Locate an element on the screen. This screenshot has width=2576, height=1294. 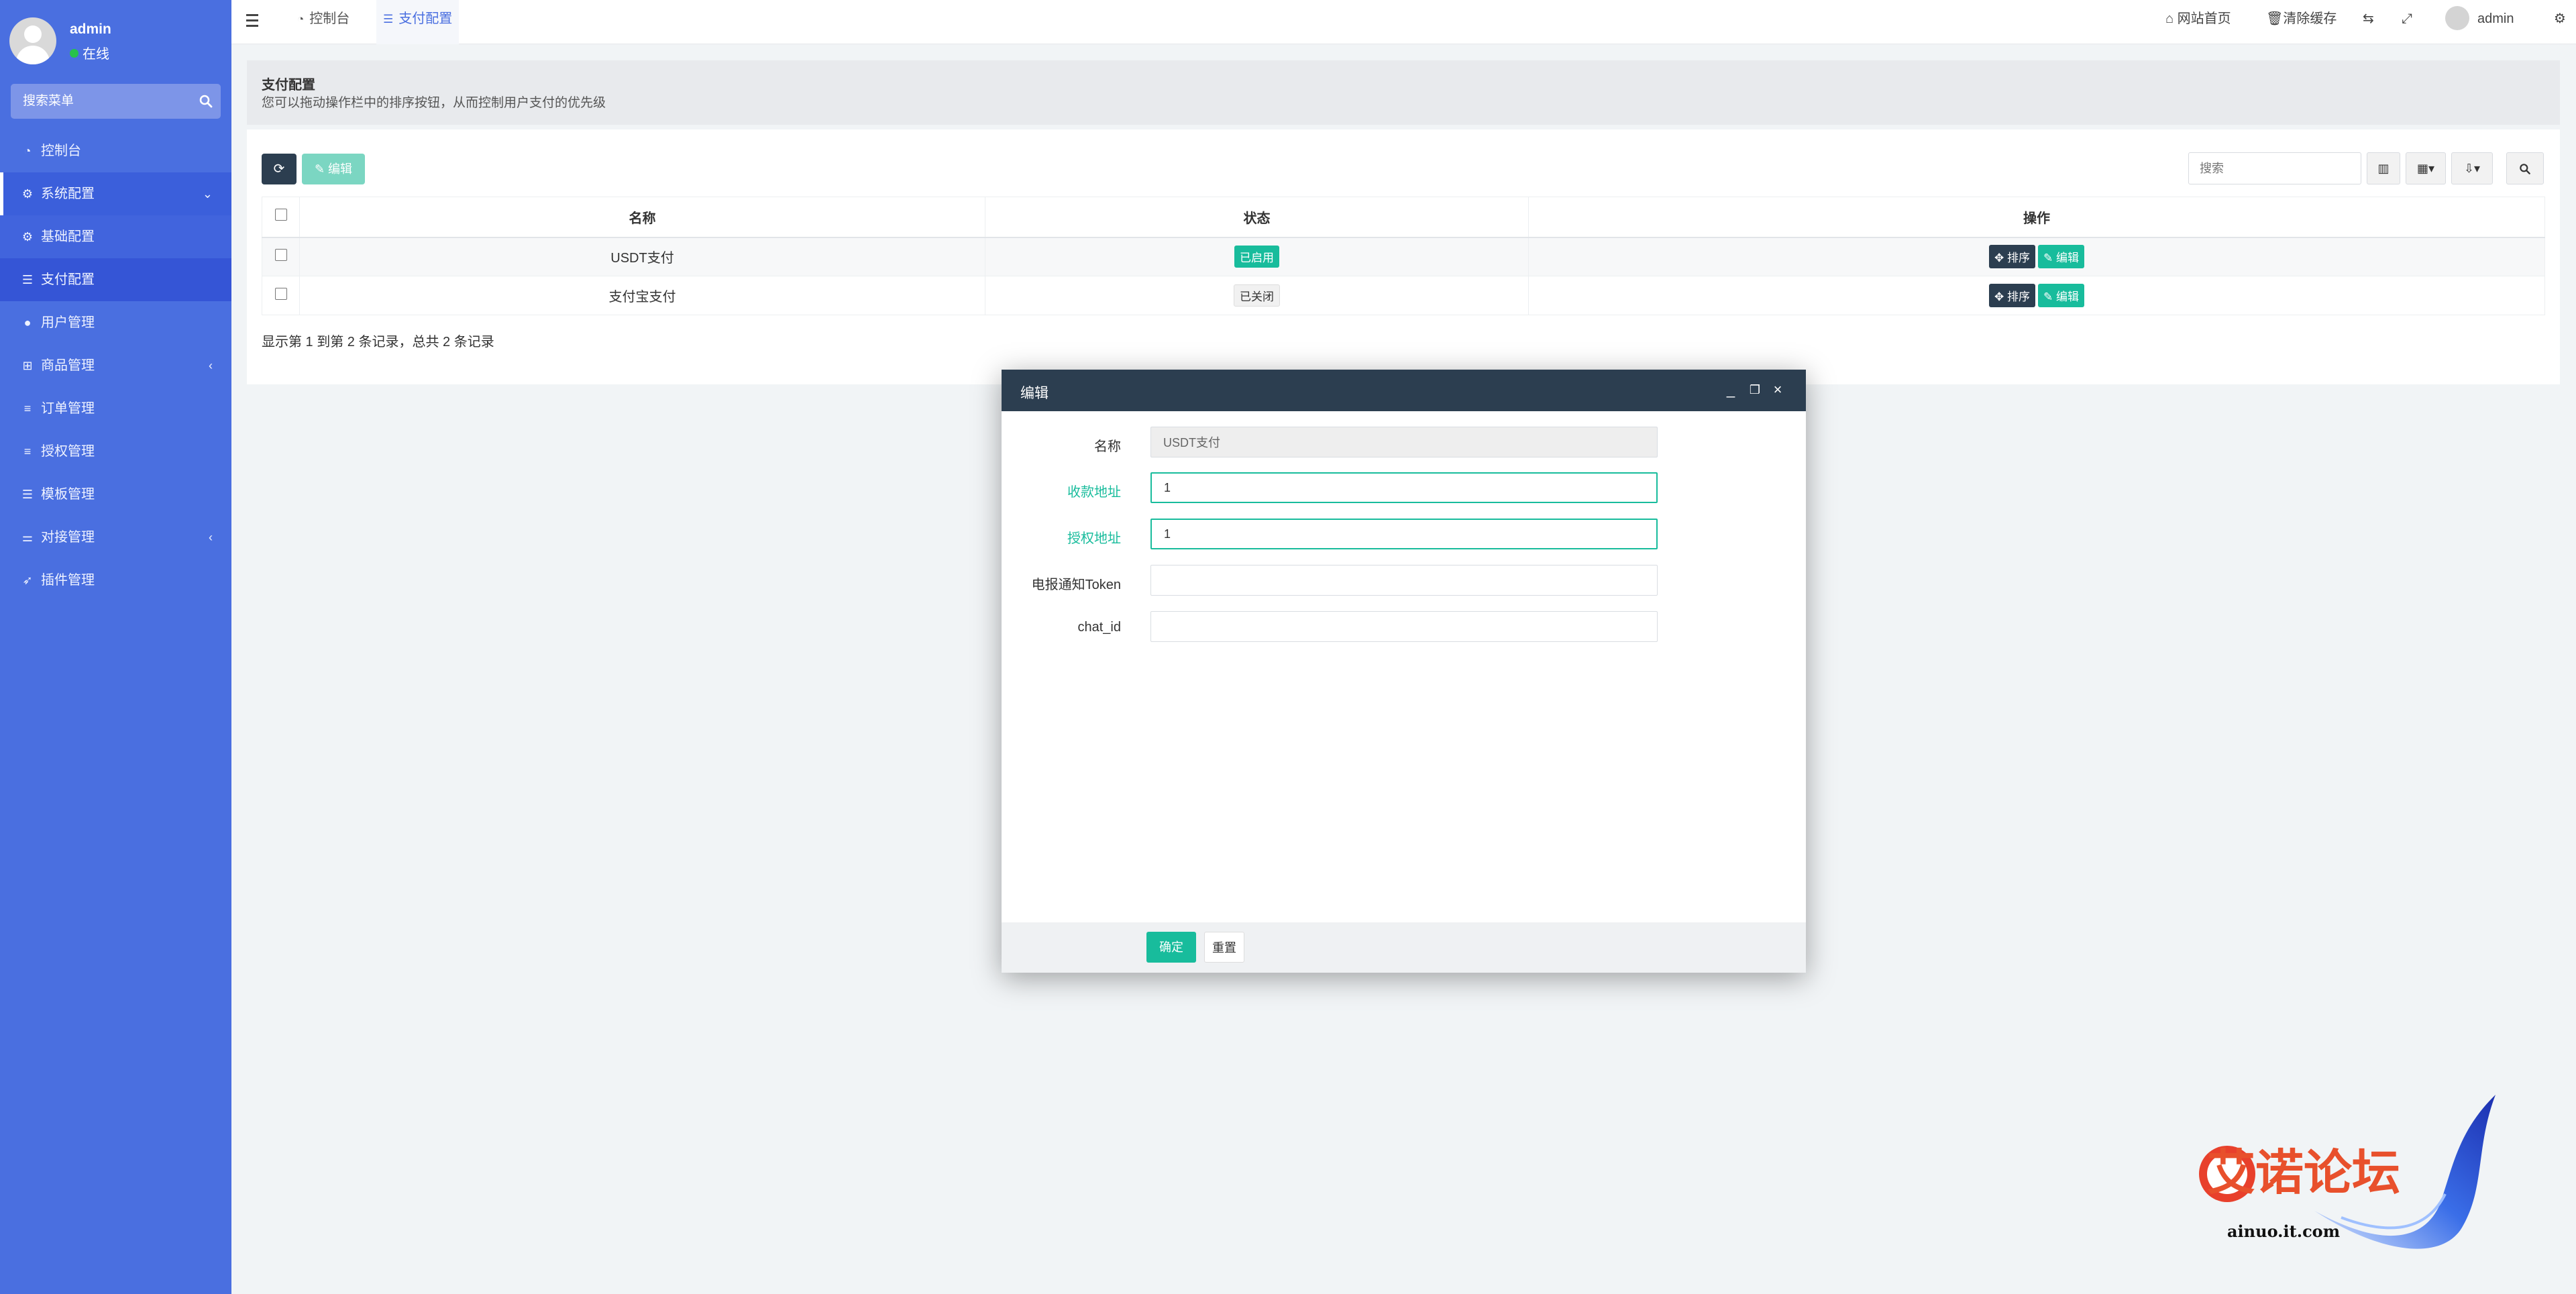
sidebar-item-templates: ☰ 模板管理 is located at coordinates (115, 494).